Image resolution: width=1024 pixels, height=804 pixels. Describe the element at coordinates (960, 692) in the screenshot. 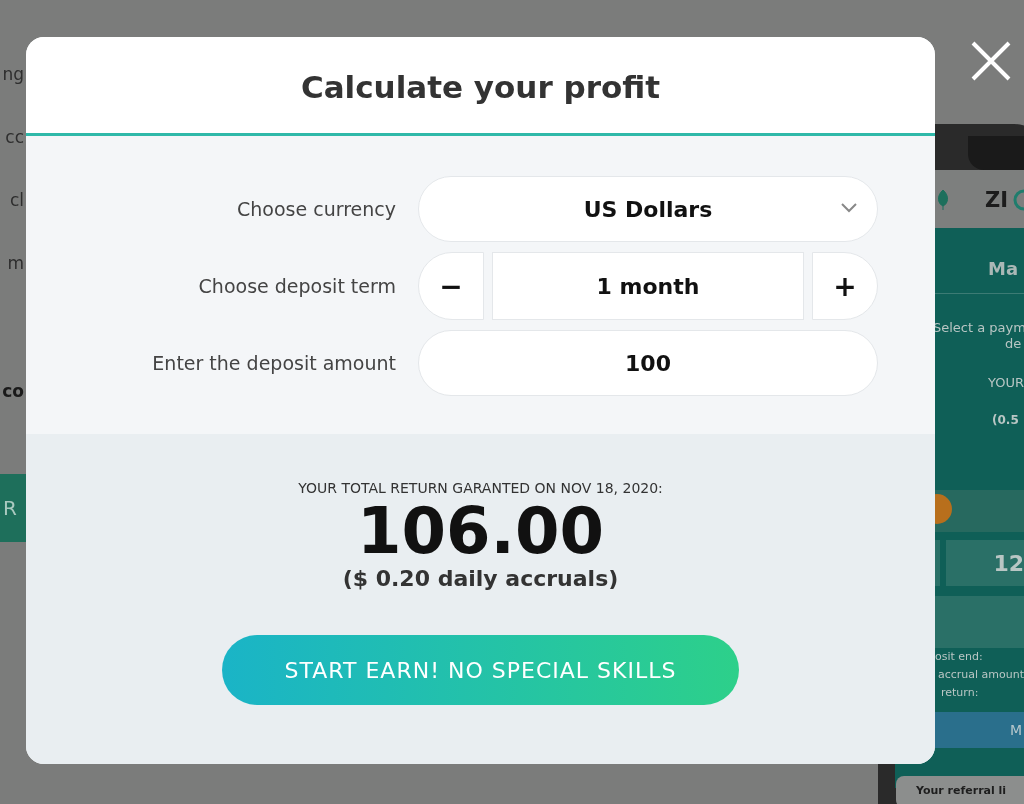

I see `screen-text: return:` at that location.